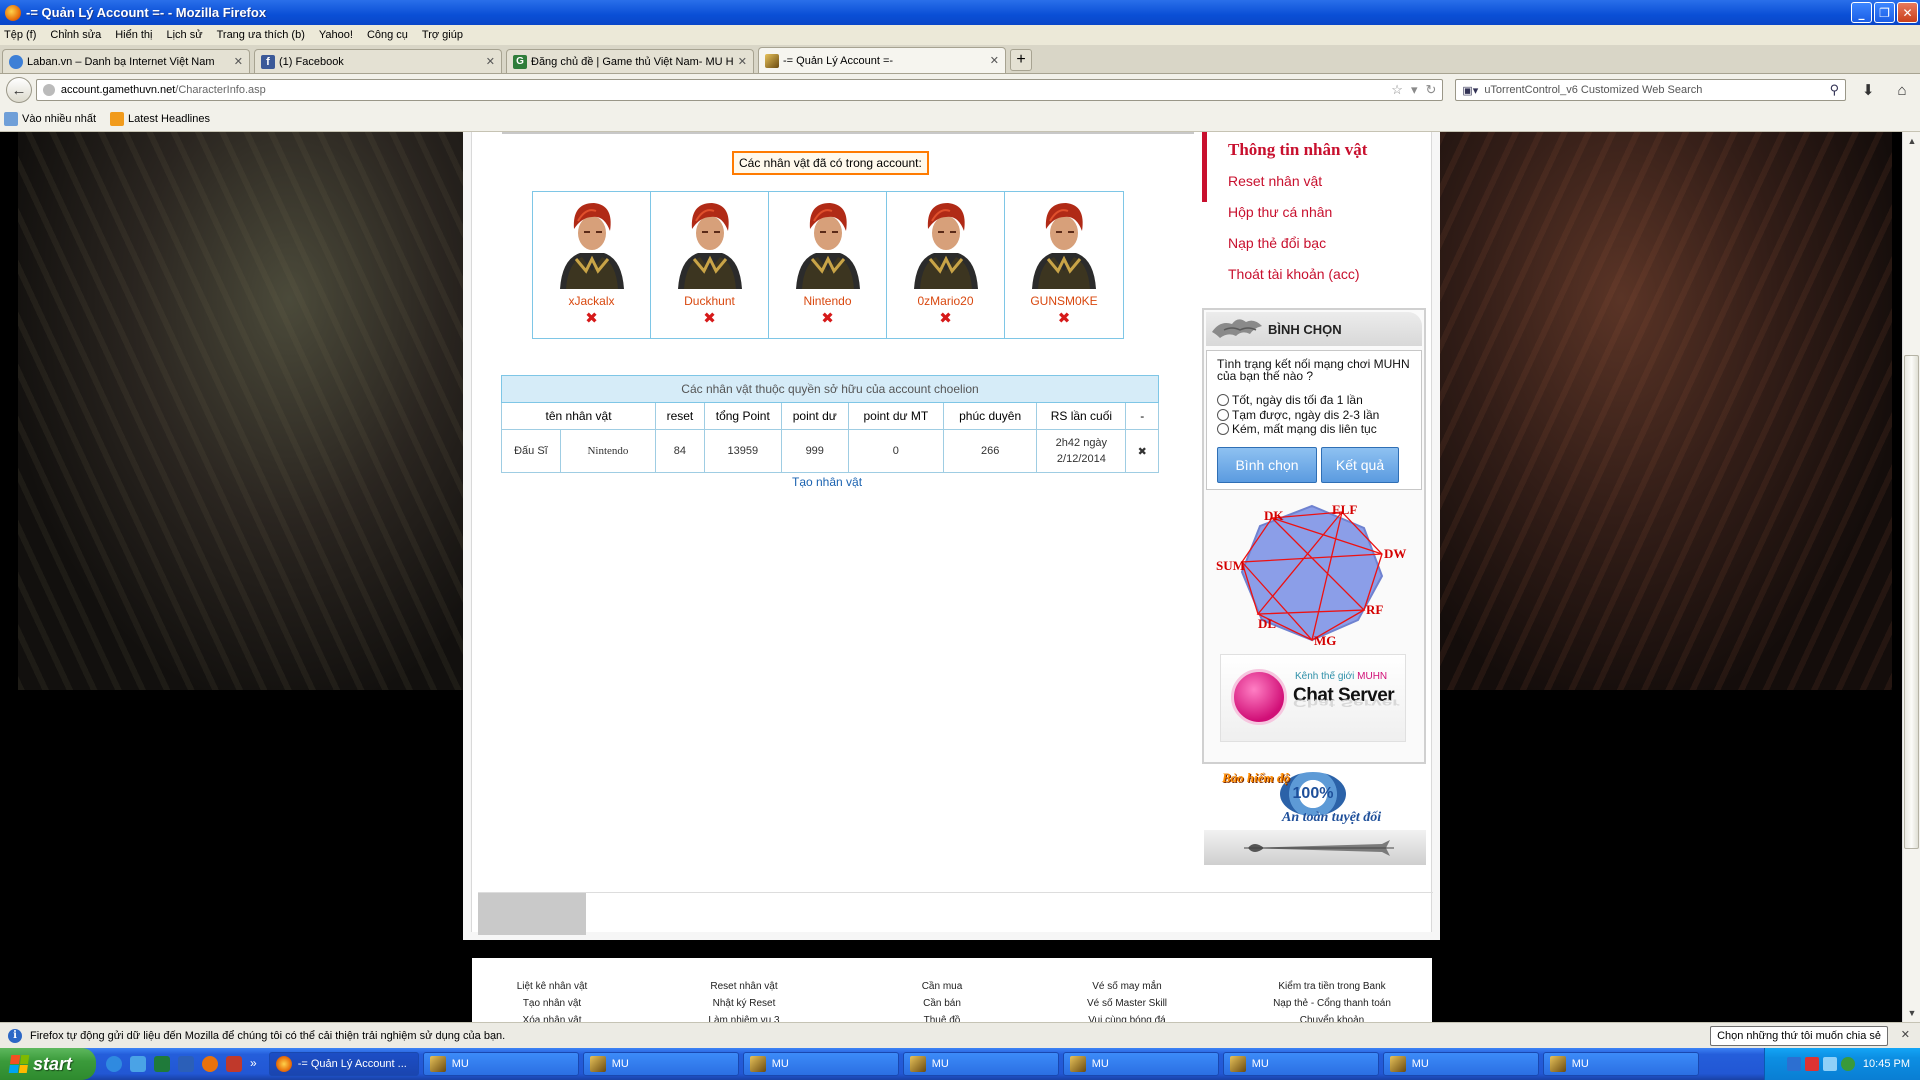 Image resolution: width=1920 pixels, height=1080 pixels. I want to click on game-icon, so click(234, 1064).